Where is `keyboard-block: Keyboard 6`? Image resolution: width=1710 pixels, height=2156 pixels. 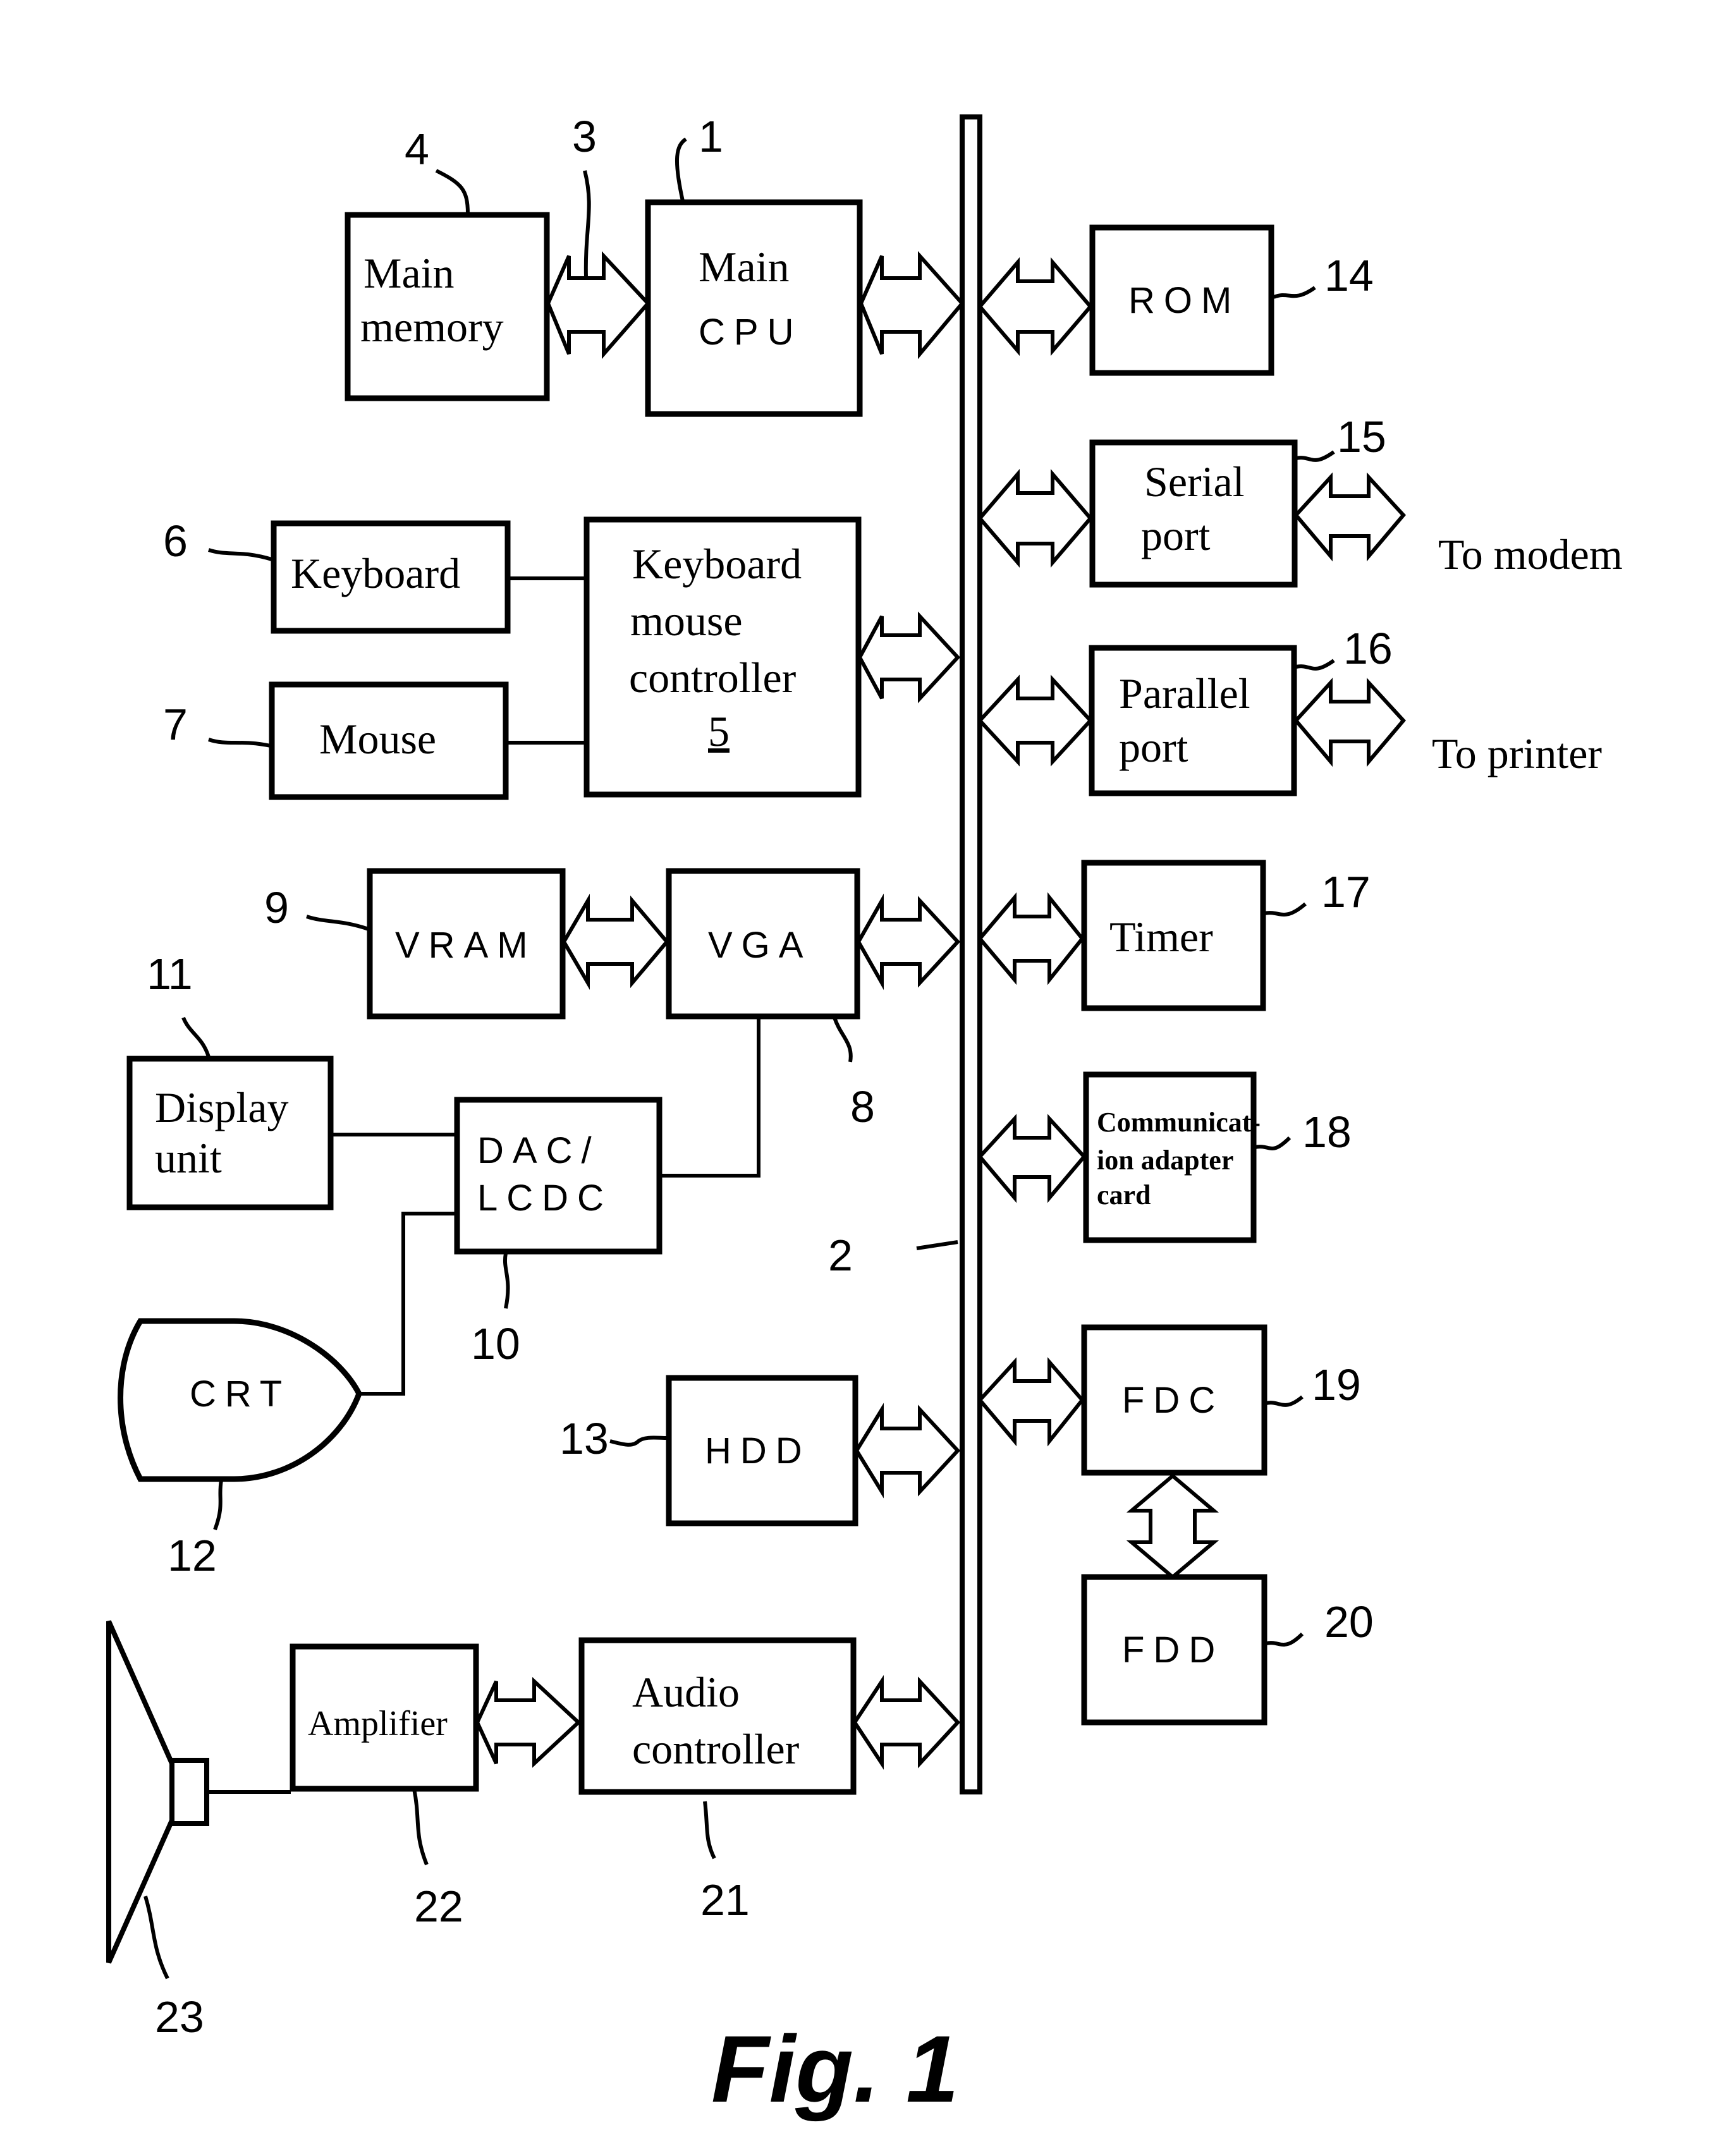 keyboard-block: Keyboard 6 is located at coordinates (337, 575).